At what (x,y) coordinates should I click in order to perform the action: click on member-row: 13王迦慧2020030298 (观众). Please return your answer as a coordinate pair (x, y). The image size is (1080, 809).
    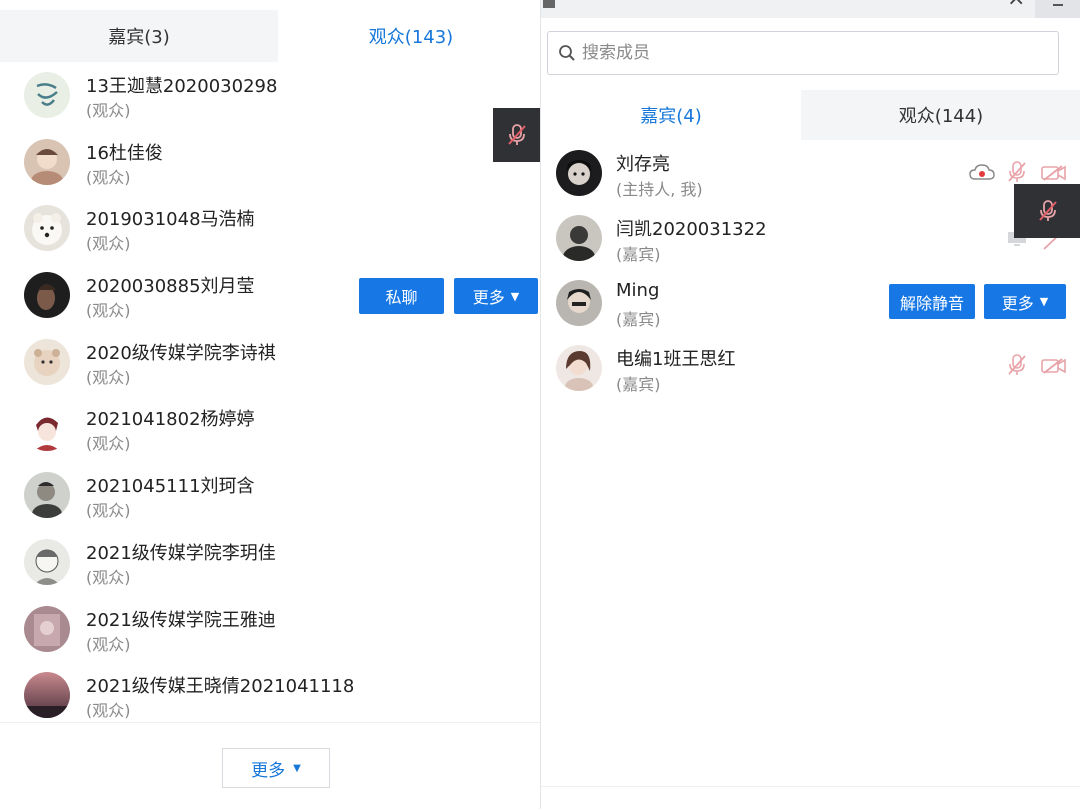
    Looking at the image, I should click on (272, 95).